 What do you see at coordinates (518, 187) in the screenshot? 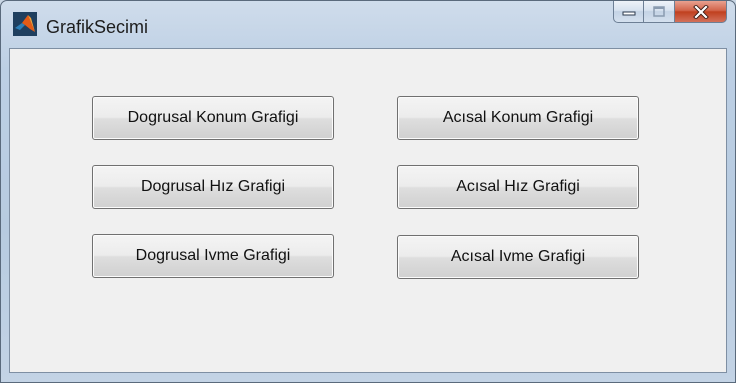
I see `acisal-hiz-grafigi-button: Acısal Hız Grafigi` at bounding box center [518, 187].